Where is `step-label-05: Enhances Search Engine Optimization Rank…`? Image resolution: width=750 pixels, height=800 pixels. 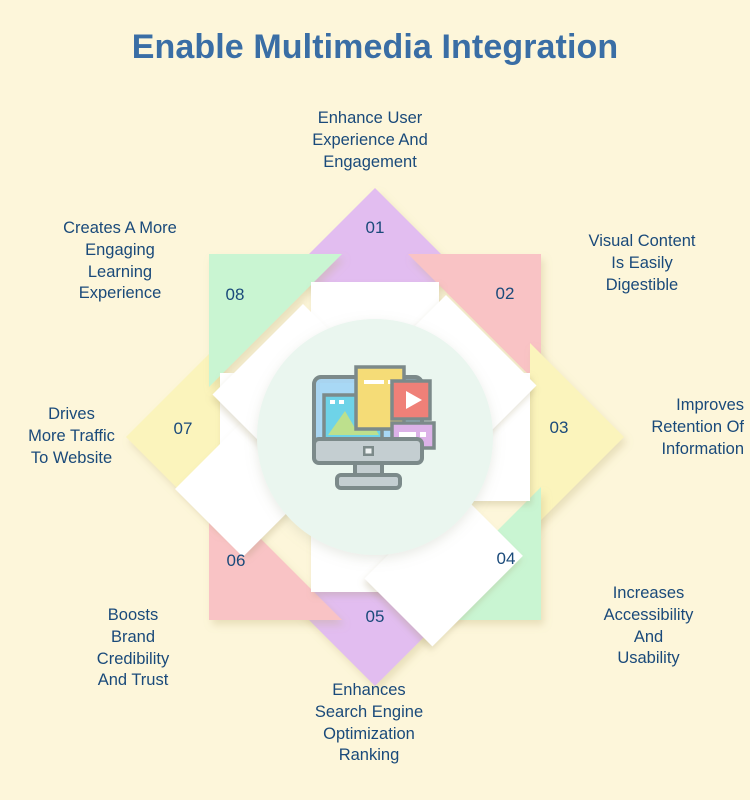 step-label-05: Enhances Search Engine Optimization Rank… is located at coordinates (369, 723).